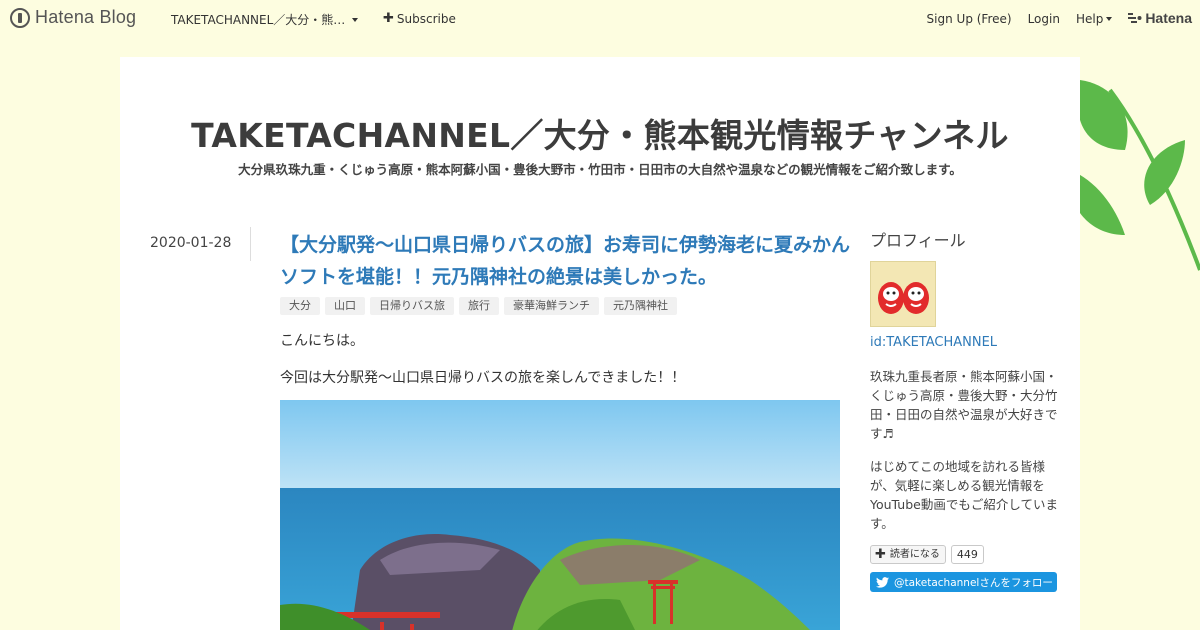  What do you see at coordinates (551, 306) in the screenshot?
I see `tag: 豪華海鮮ランチ` at bounding box center [551, 306].